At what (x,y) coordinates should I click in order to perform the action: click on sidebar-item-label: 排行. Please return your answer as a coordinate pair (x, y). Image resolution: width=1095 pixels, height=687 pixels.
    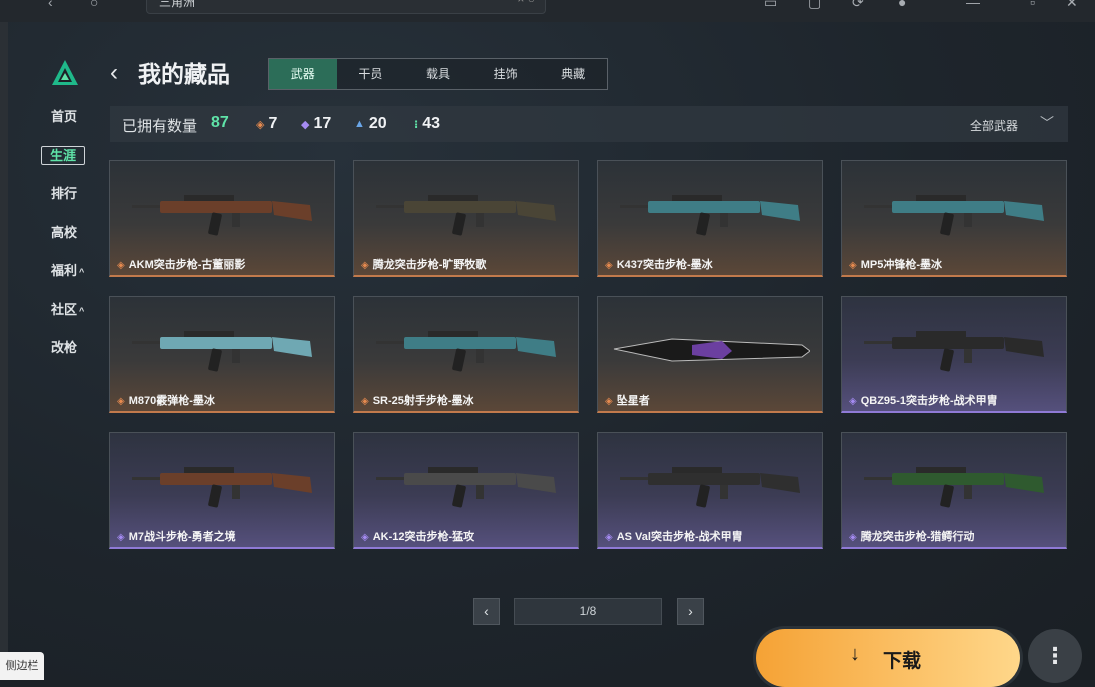
    Looking at the image, I should click on (64, 193).